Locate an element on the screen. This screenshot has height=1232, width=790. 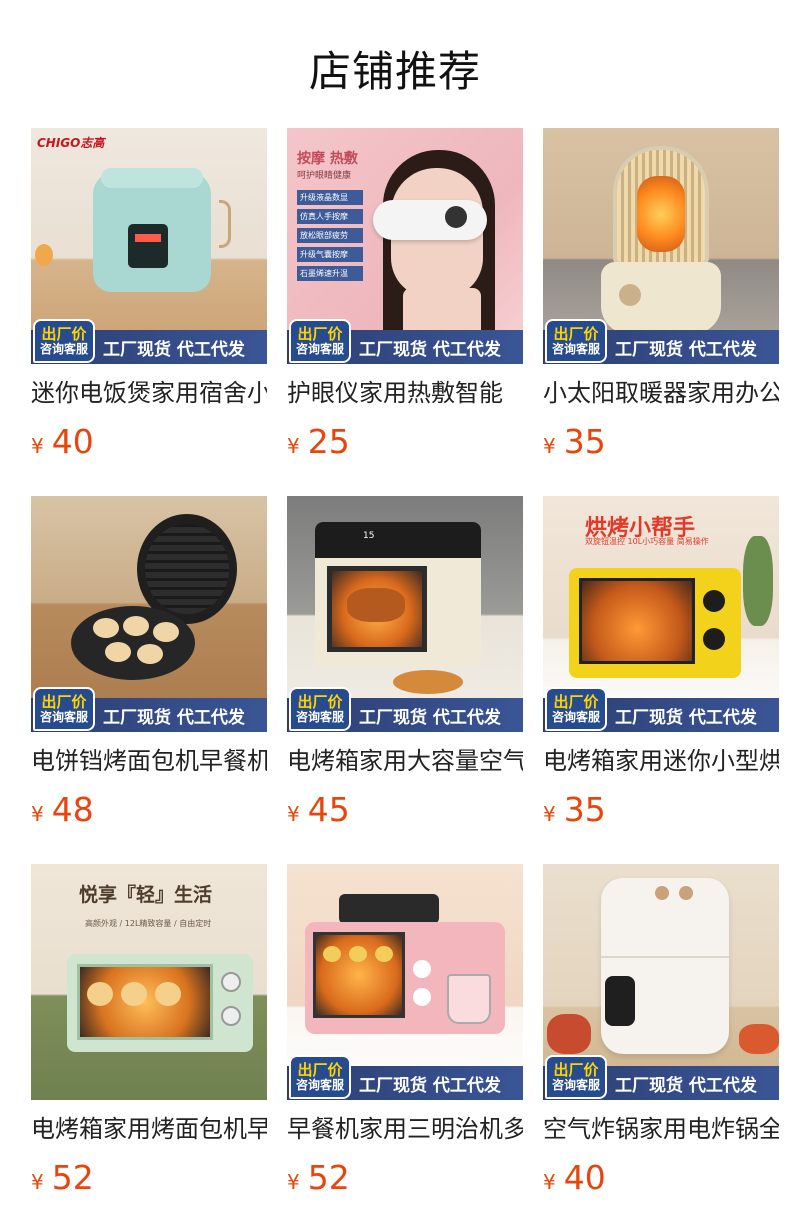
product-card: 出厂价 咨询客服 工厂现货 代工代发 电饼铛烤面包机早餐机 ¥ 48 is located at coordinates (149, 666).